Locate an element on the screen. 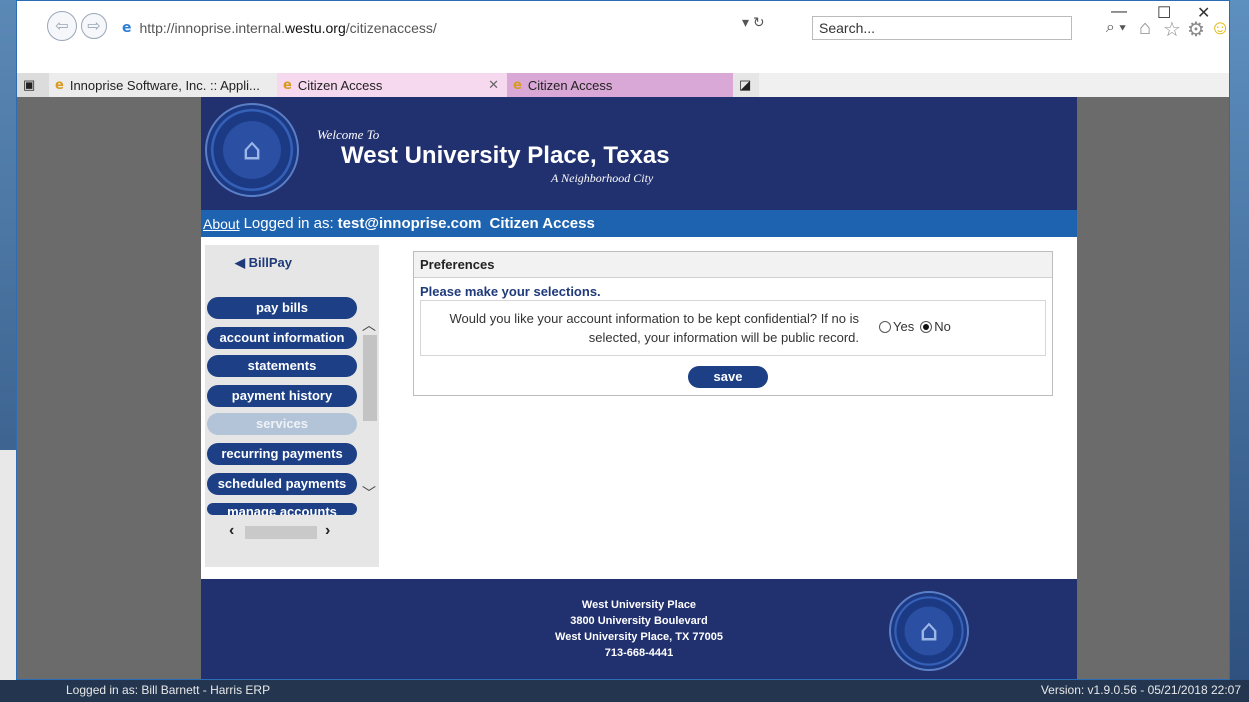 This screenshot has height=702, width=1249. menu-account-information: account information is located at coordinates (282, 338).